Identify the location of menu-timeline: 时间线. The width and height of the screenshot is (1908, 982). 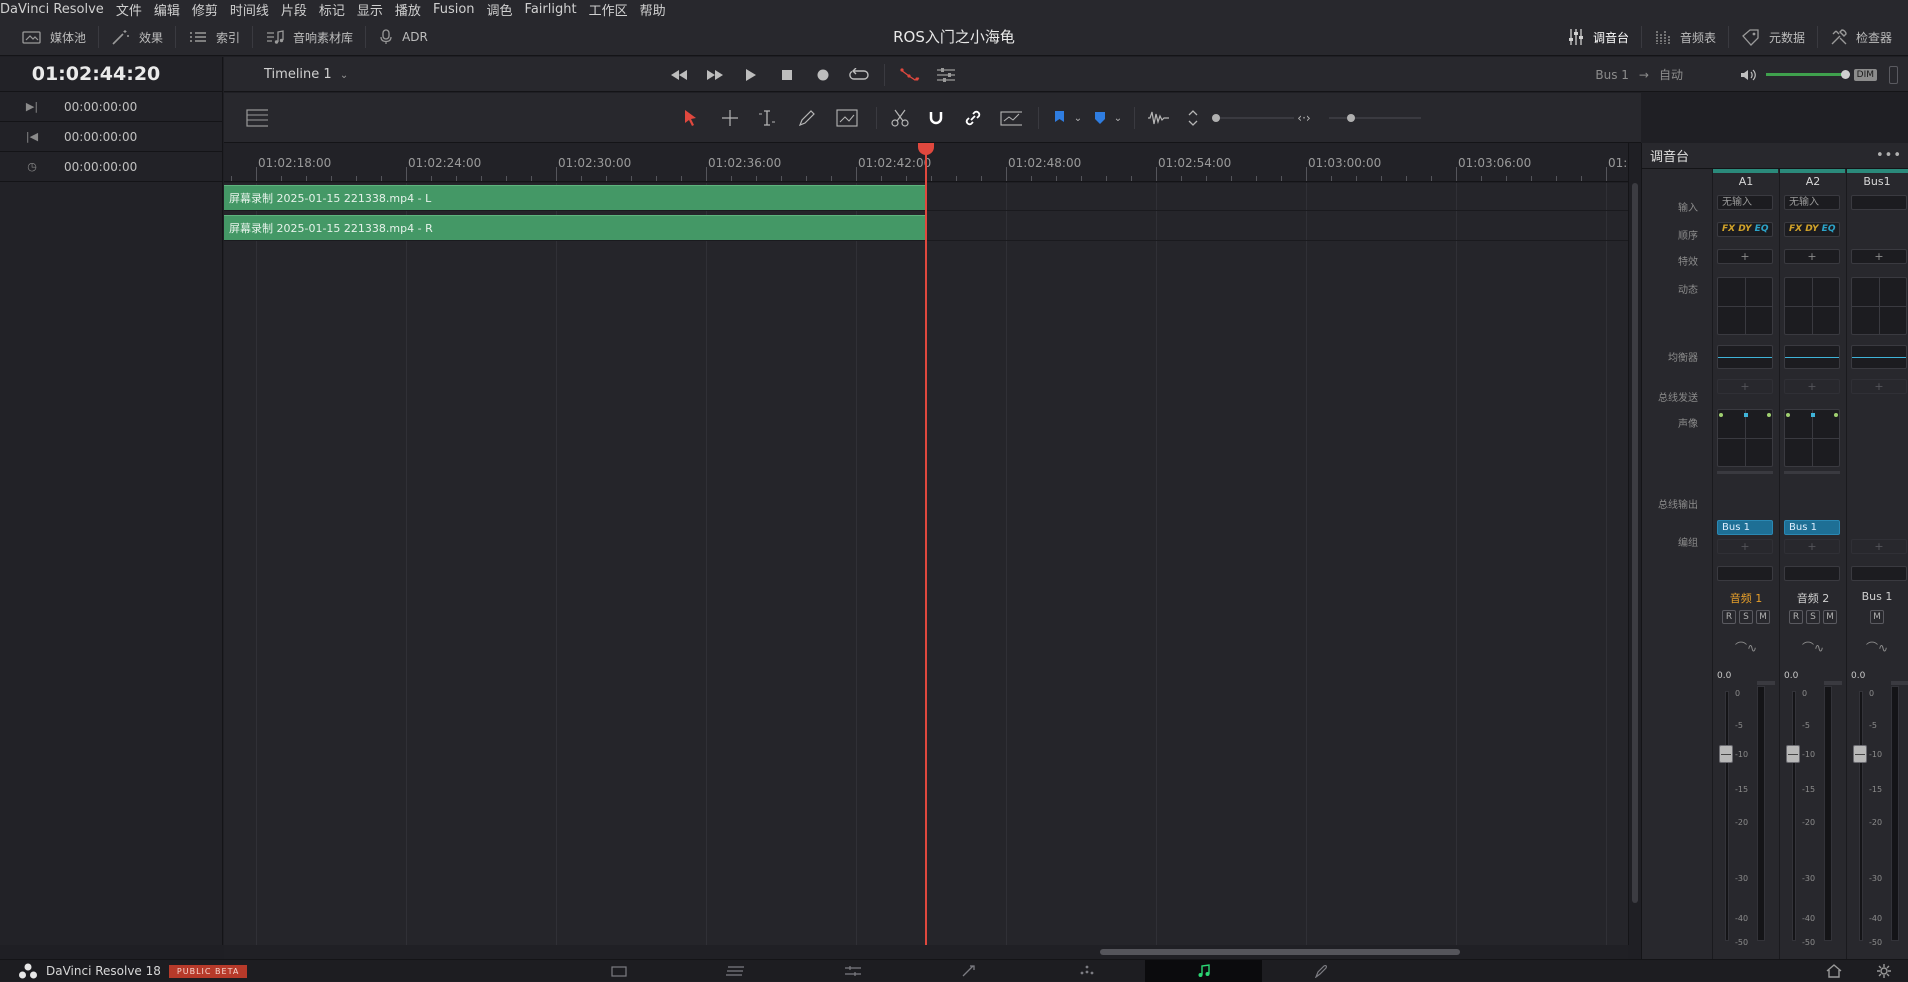
(252, 9).